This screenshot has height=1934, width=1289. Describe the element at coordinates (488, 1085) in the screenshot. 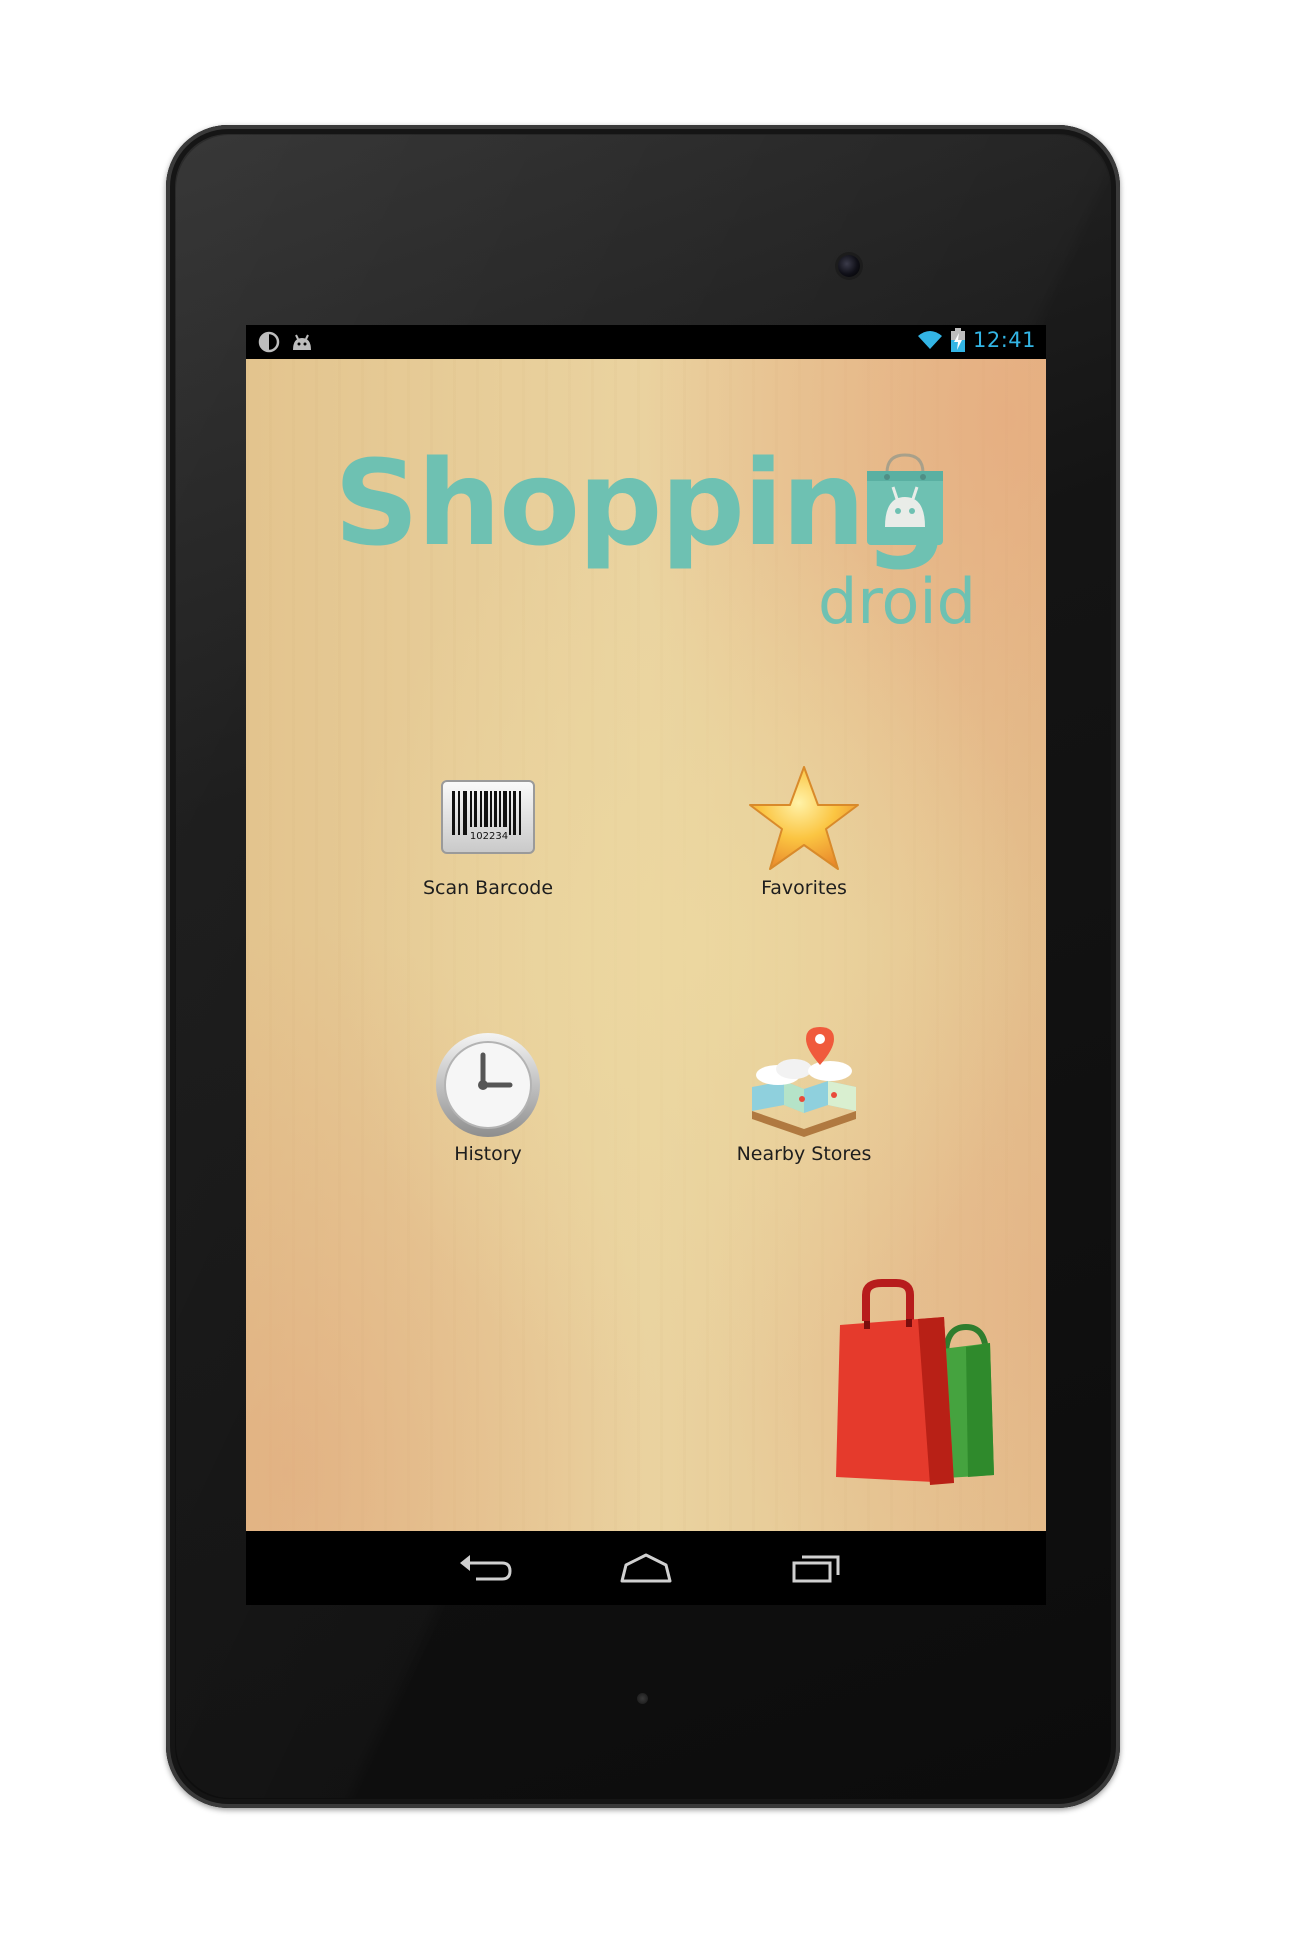

I see `clock-icon` at that location.